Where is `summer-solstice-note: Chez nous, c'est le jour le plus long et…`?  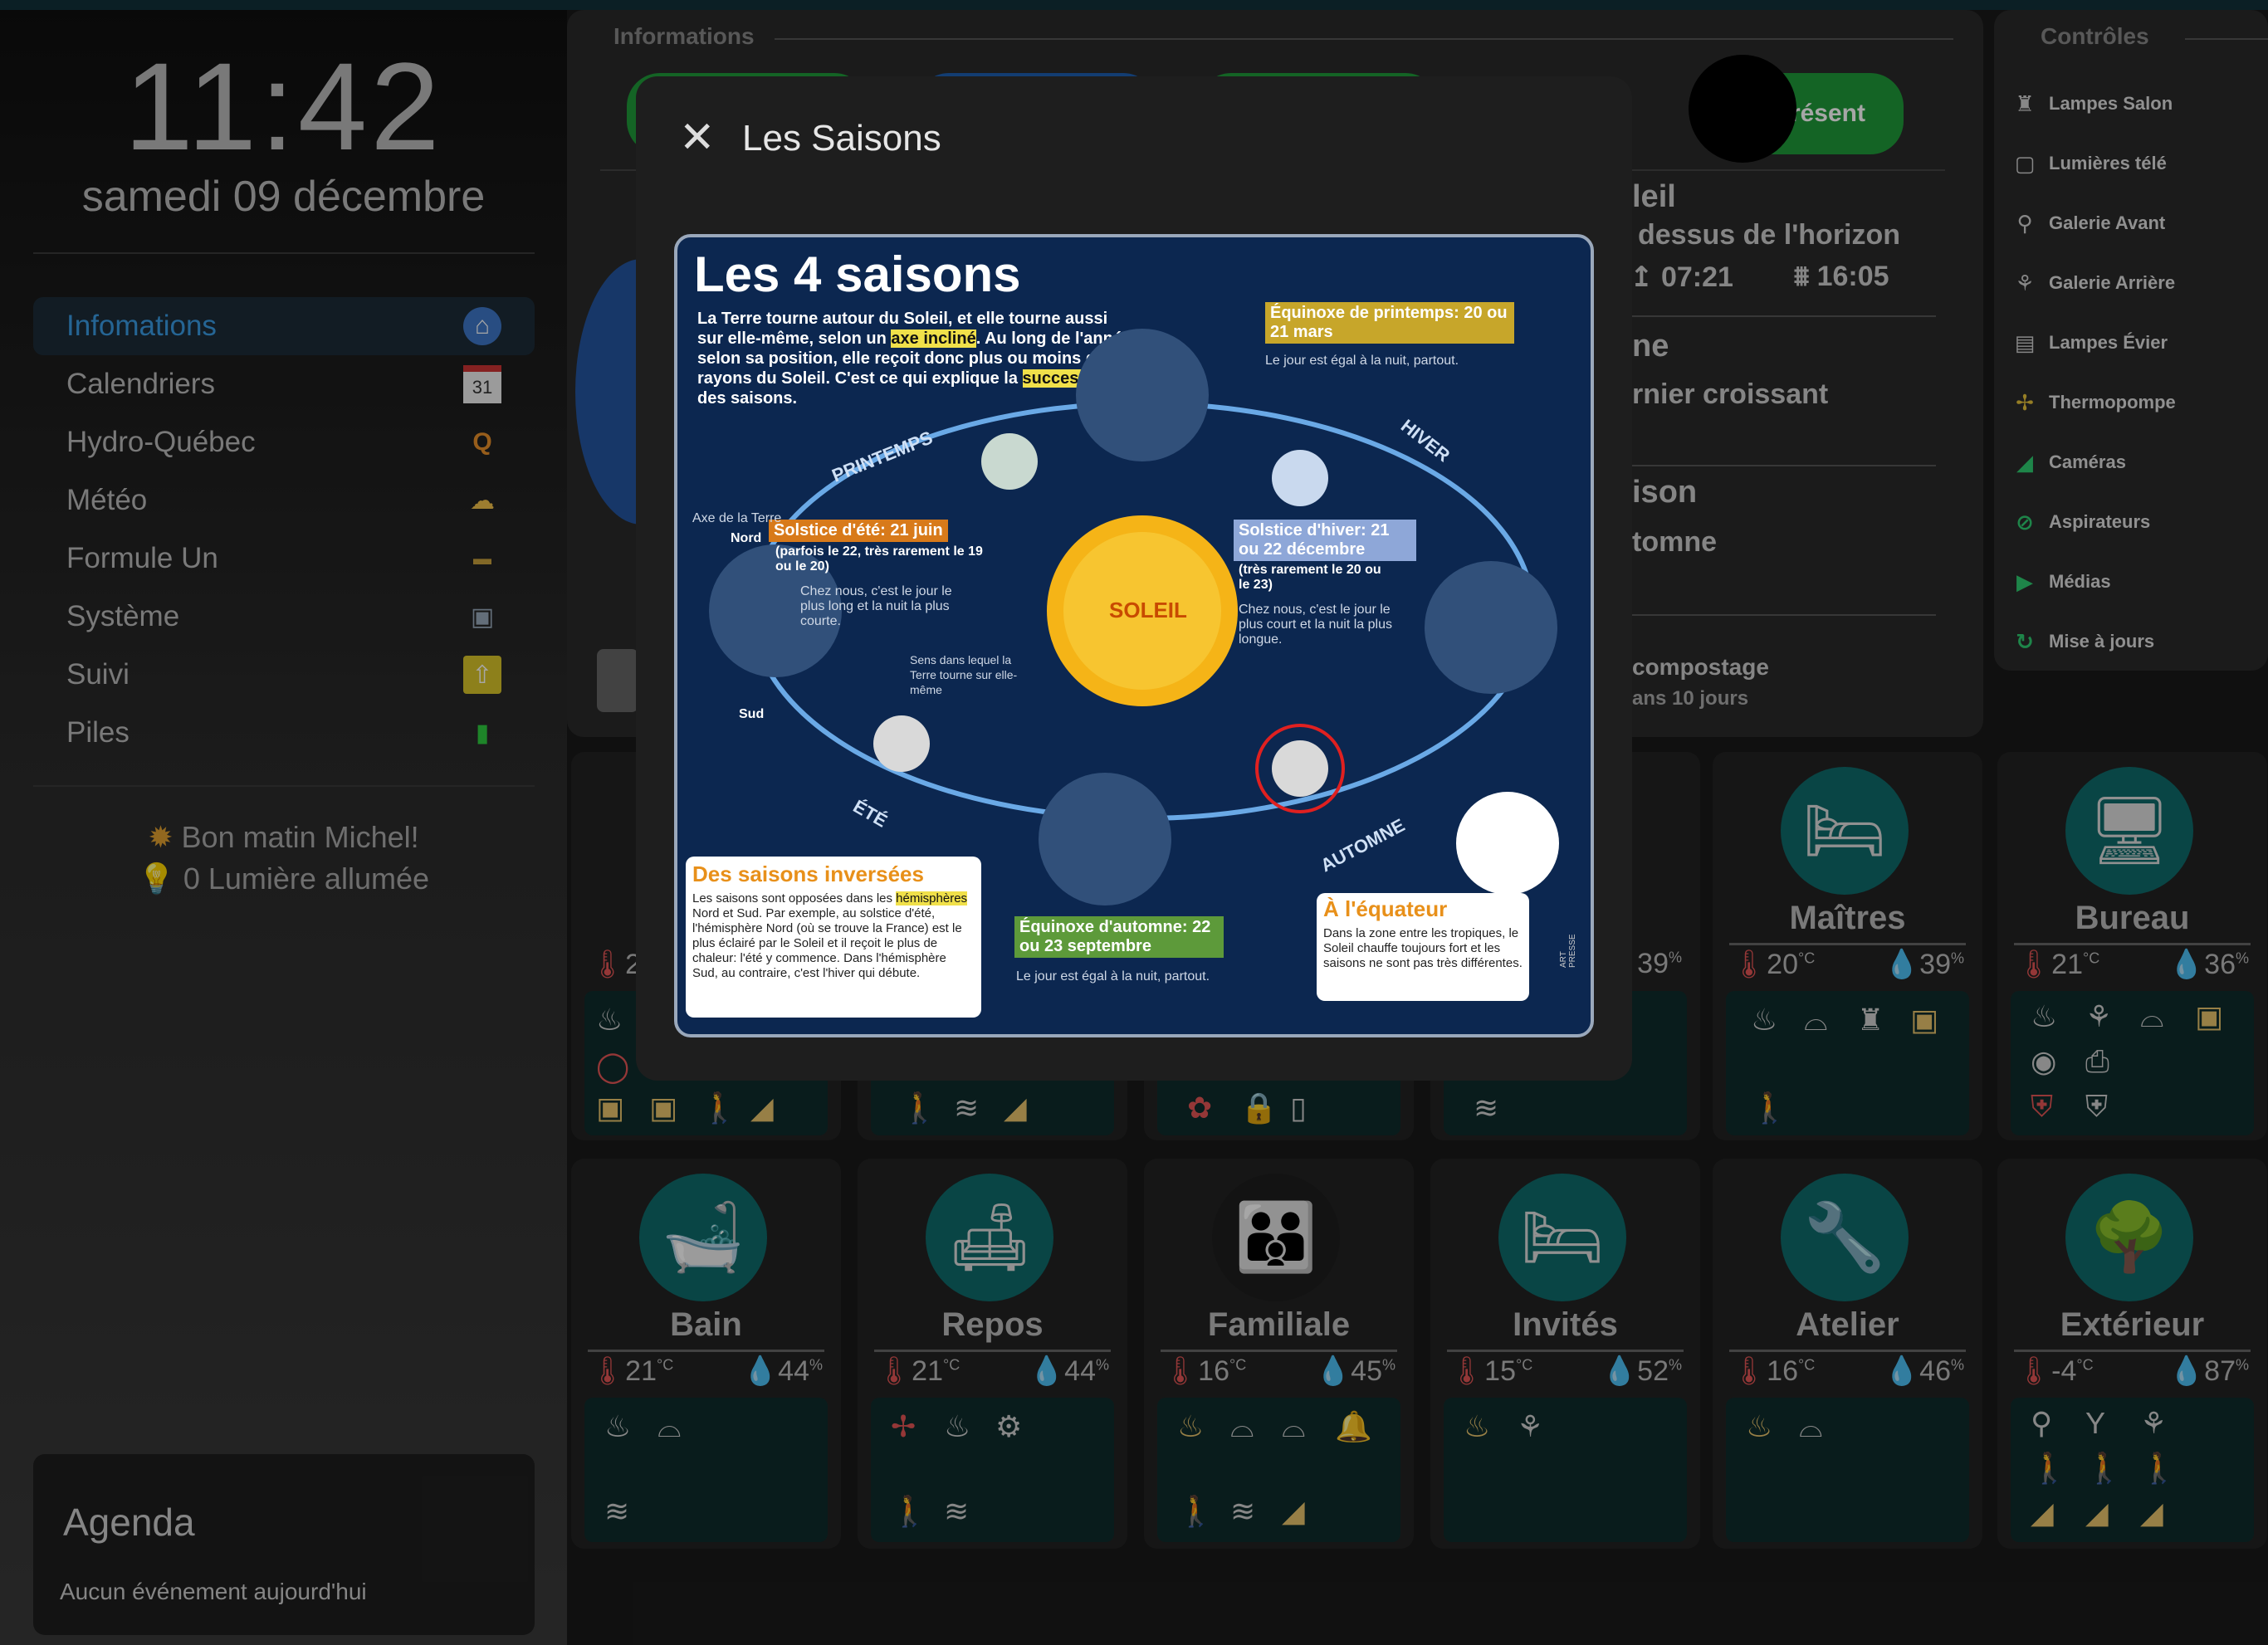
summer-solstice-note: Chez nous, c'est le jour le plus long et… is located at coordinates (876, 606).